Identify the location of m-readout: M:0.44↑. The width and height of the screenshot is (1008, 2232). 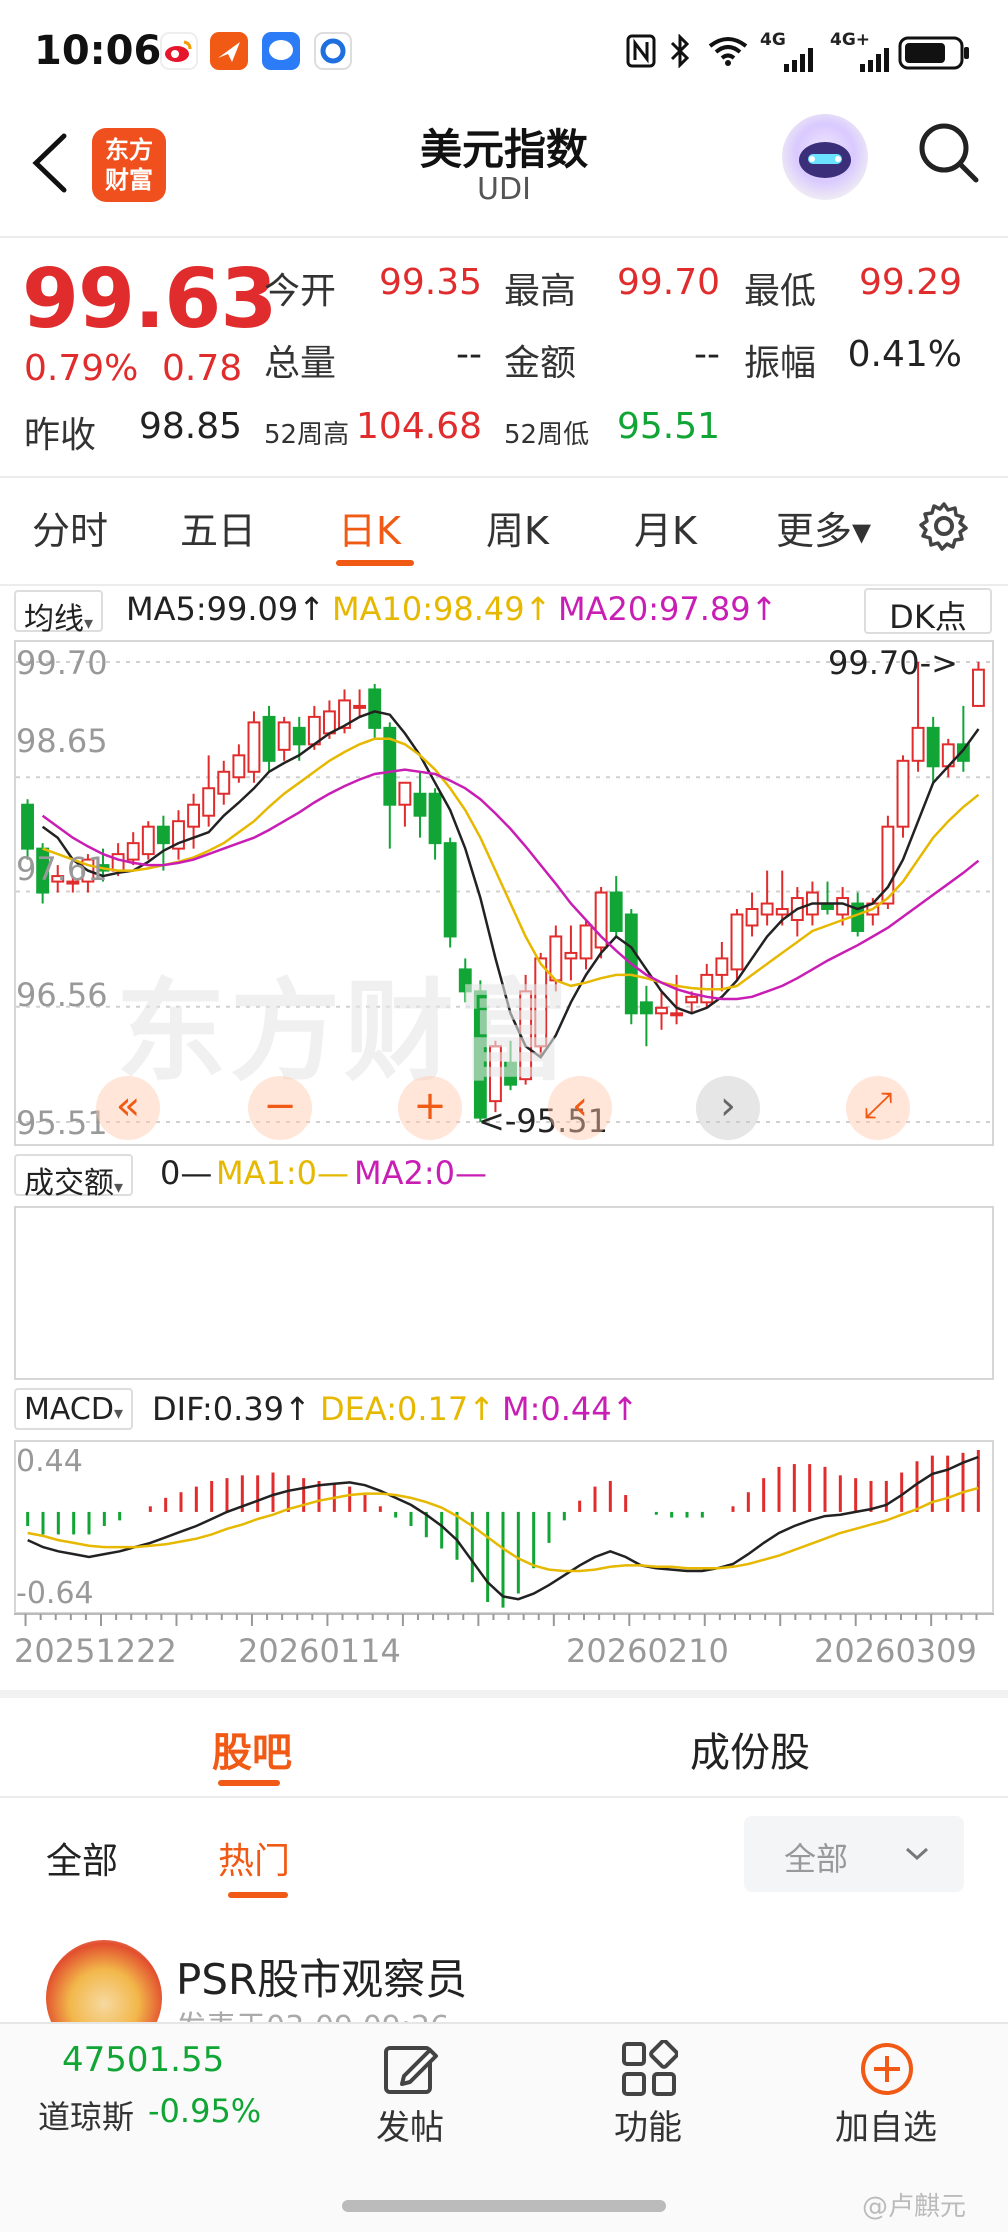
(570, 1409).